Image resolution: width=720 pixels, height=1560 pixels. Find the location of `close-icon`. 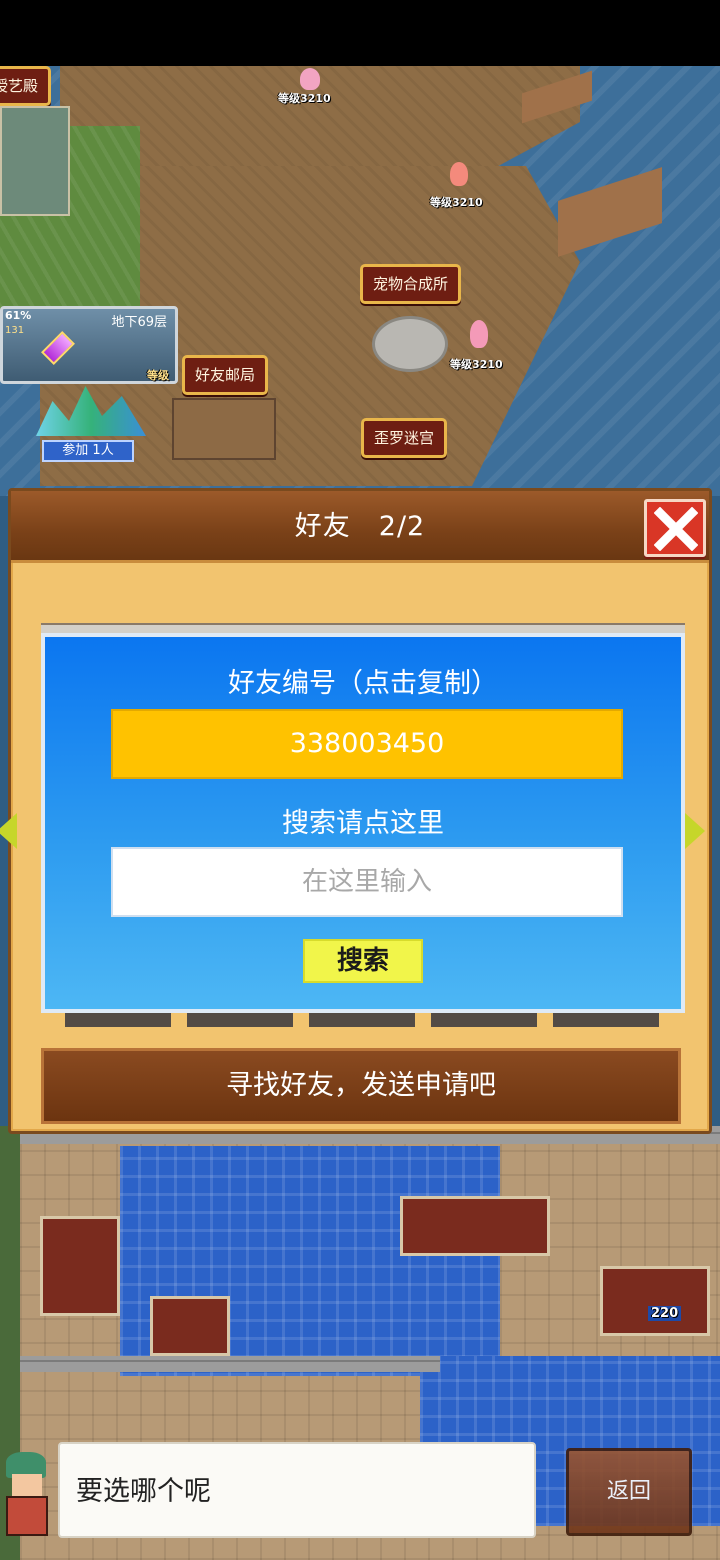

close-icon is located at coordinates (676, 529).